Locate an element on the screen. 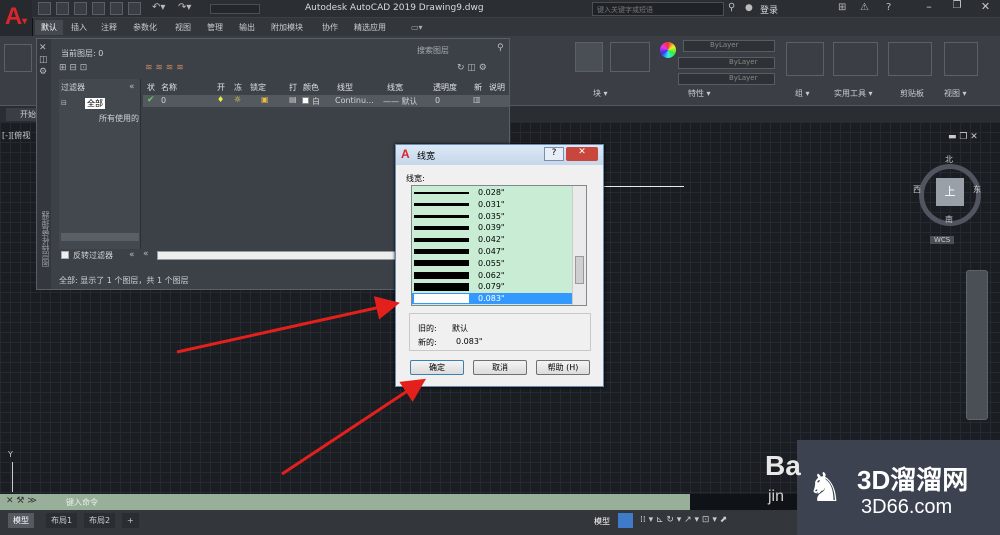 This screenshot has height=535, width=1000. watermark-domain: 3D66.com is located at coordinates (907, 507).